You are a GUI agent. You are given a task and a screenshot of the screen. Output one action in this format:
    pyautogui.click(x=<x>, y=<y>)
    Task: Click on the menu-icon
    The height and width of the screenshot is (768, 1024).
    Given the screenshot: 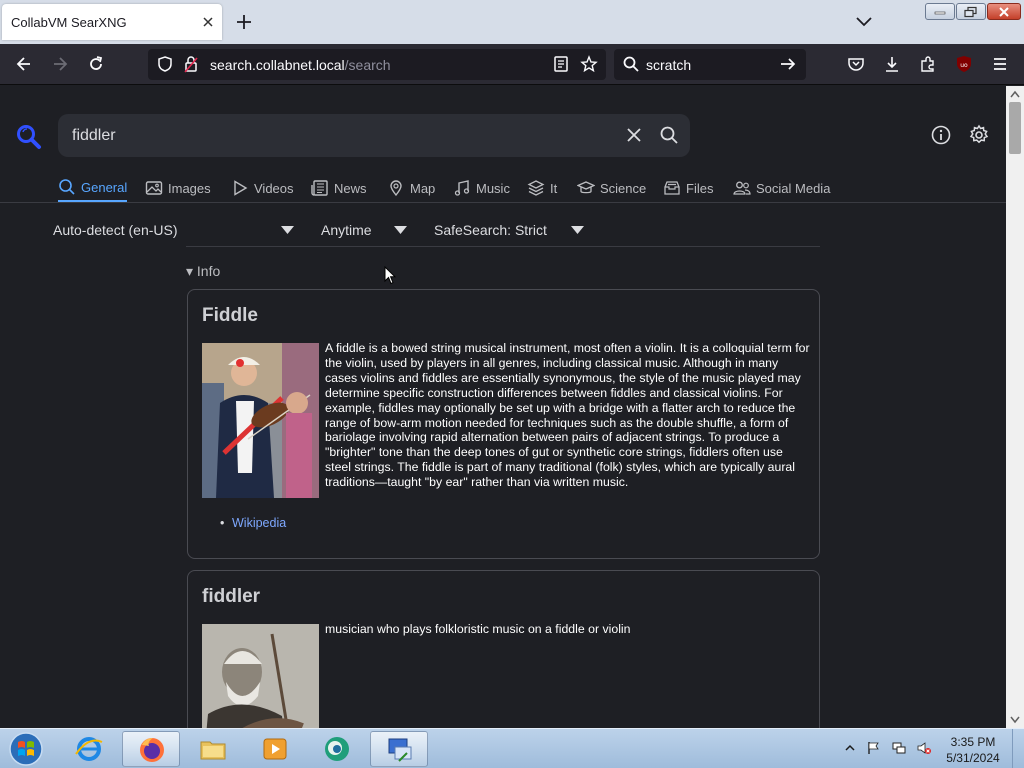 What is the action you would take?
    pyautogui.click(x=1000, y=64)
    